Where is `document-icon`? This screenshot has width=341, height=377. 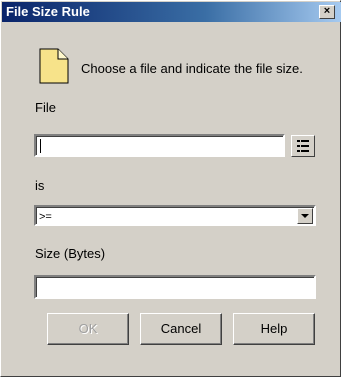
document-icon is located at coordinates (54, 66).